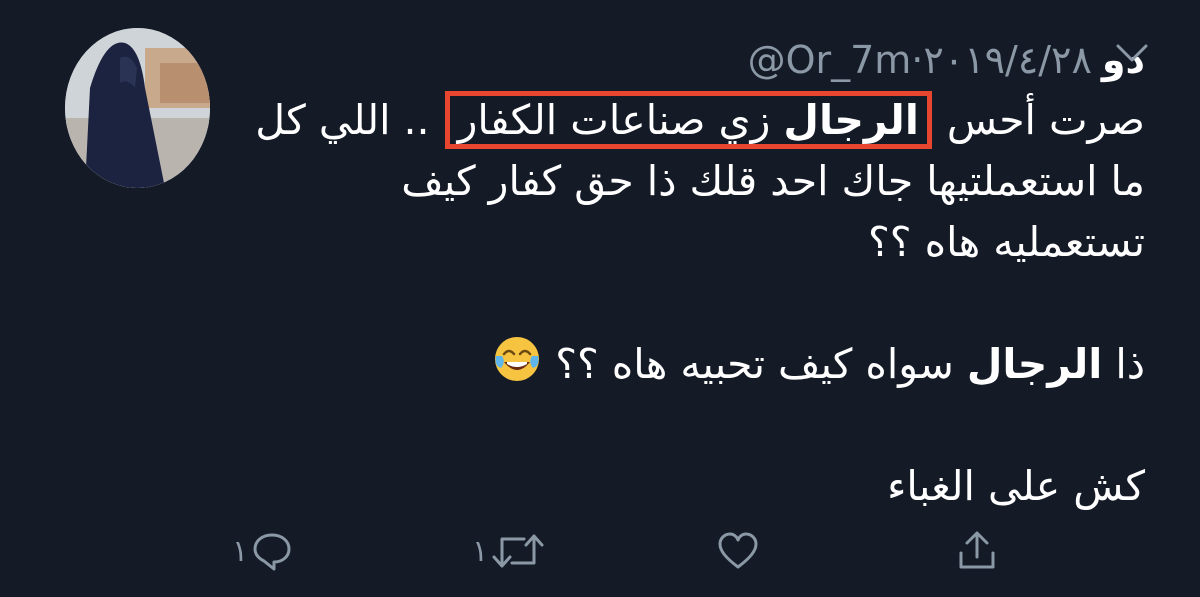 This screenshot has width=1200, height=597. I want to click on action-bar: ١ ١, so click(600, 551).